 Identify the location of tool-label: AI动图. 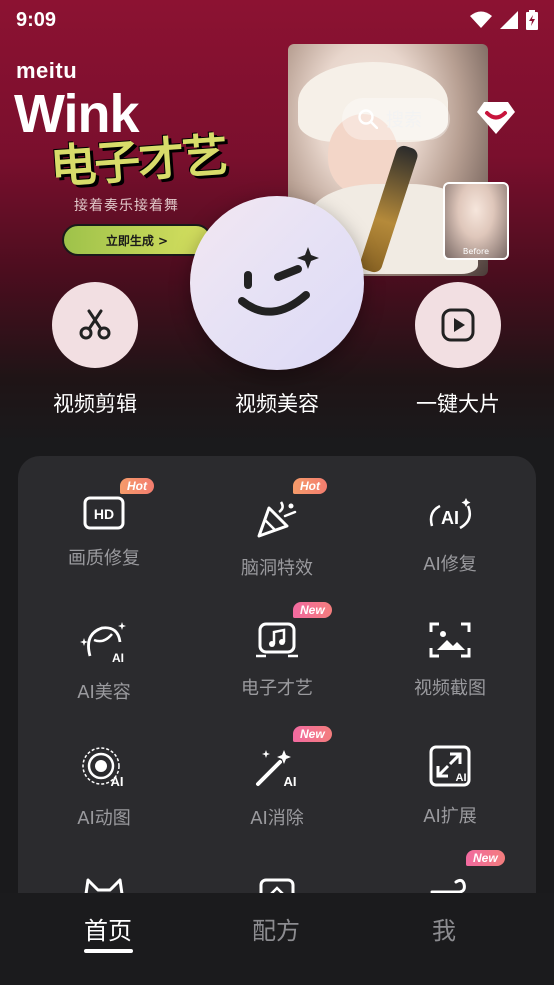
(104, 818).